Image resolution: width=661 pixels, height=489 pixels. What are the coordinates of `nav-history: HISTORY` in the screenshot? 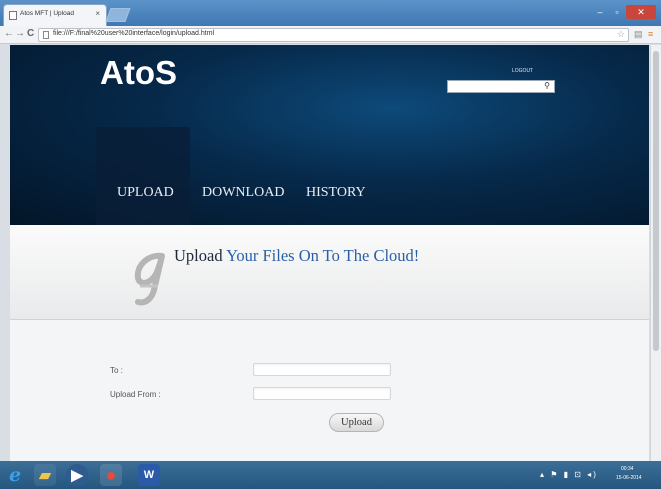 It's located at (336, 193).